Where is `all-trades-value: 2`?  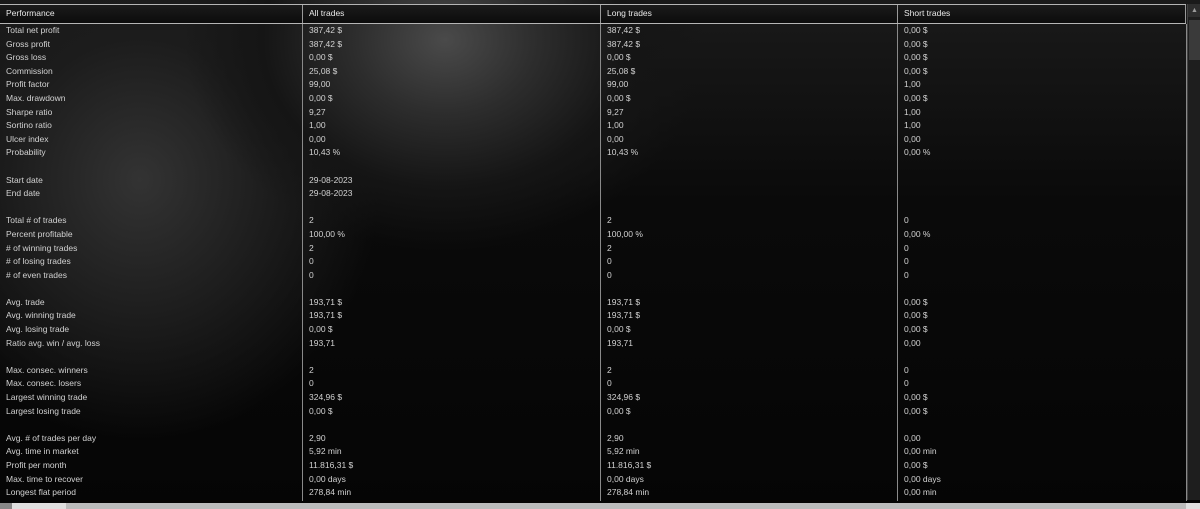 all-trades-value: 2 is located at coordinates (311, 247).